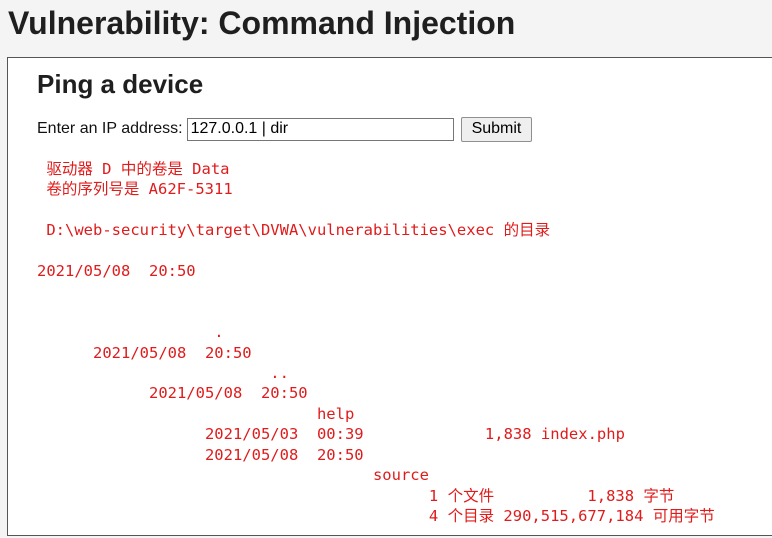  What do you see at coordinates (233, 475) in the screenshot?
I see `output-line: source` at bounding box center [233, 475].